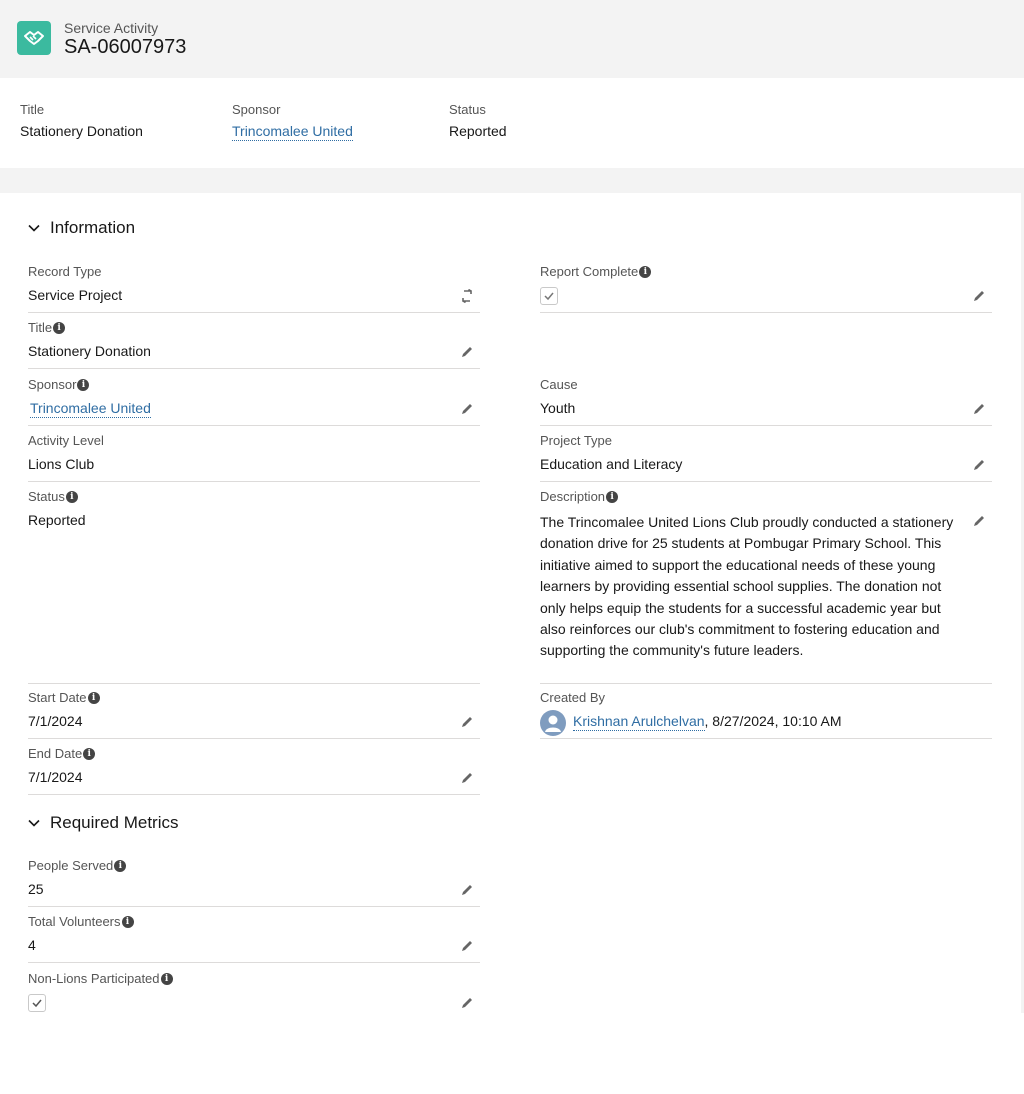 The width and height of the screenshot is (1024, 1094). Describe the element at coordinates (57, 697) in the screenshot. I see `field-label-text: Start Date` at that location.